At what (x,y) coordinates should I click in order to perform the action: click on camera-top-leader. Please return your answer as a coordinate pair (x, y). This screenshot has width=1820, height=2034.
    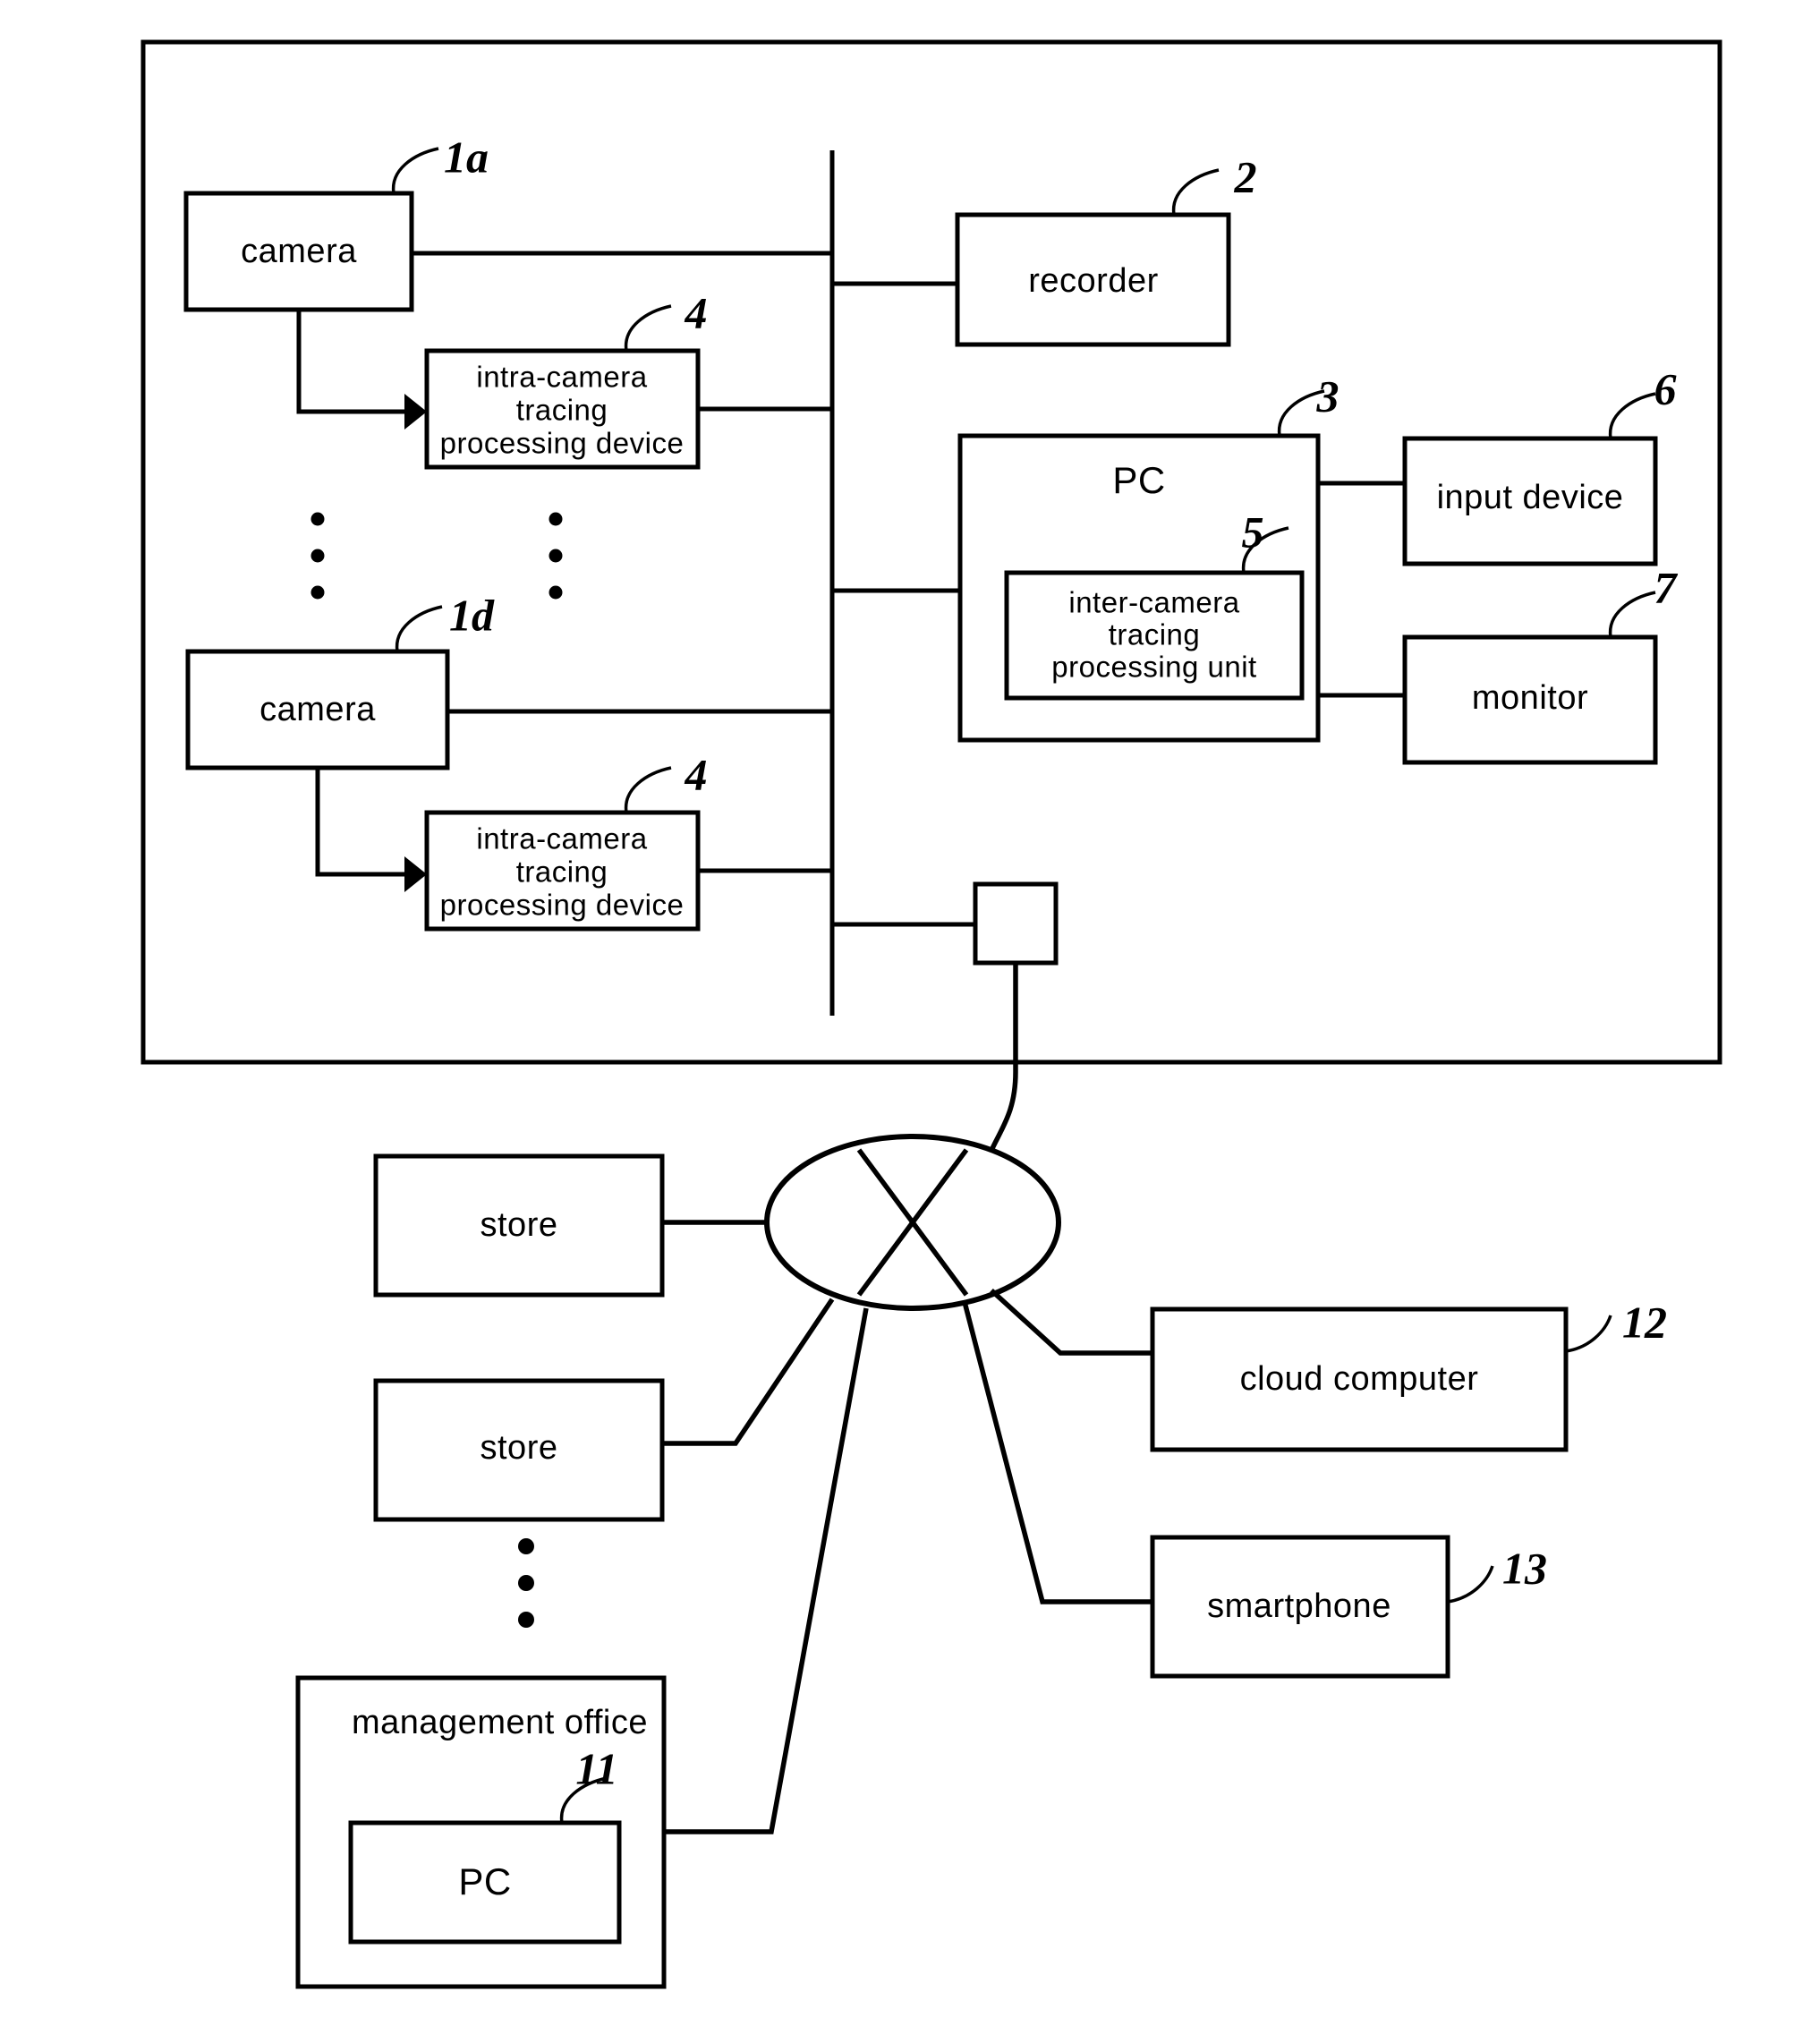
    Looking at the image, I should click on (415, 170).